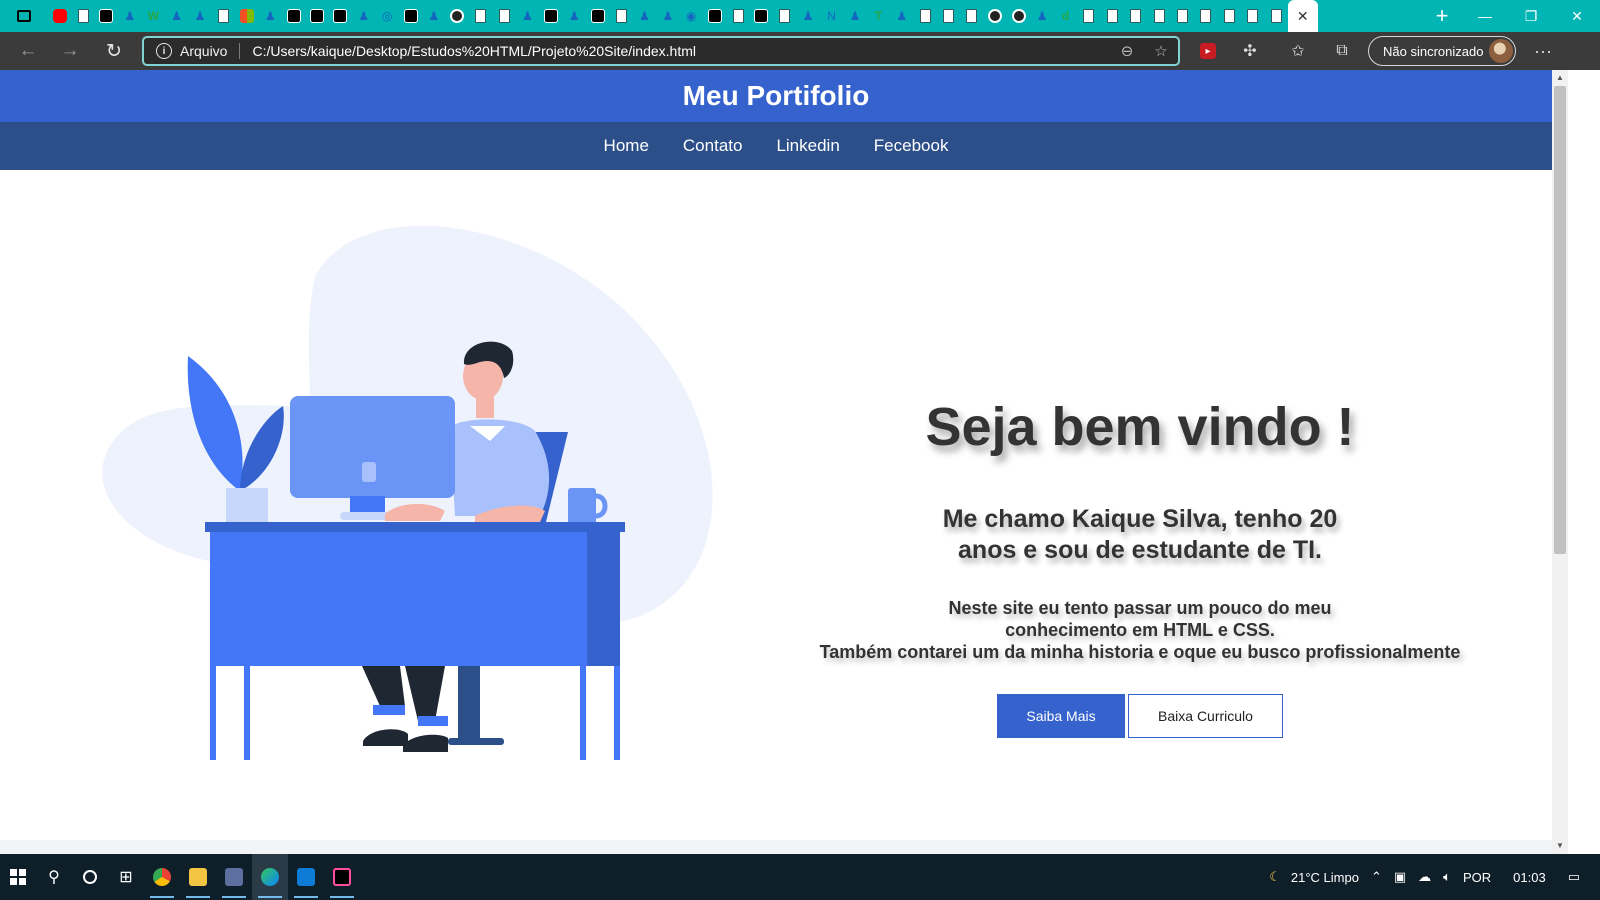 The width and height of the screenshot is (1600, 900). I want to click on volume-button: 🔈︎, so click(1447, 877).